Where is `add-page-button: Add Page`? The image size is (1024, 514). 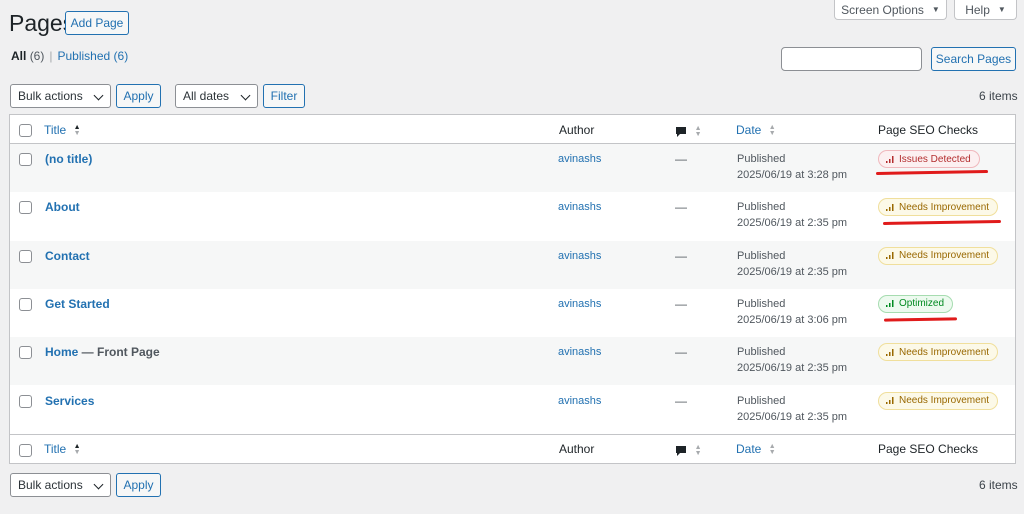 add-page-button: Add Page is located at coordinates (97, 23).